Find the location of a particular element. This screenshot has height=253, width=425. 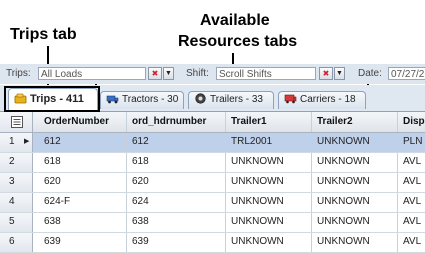

column-chooser-button is located at coordinates (16, 122).